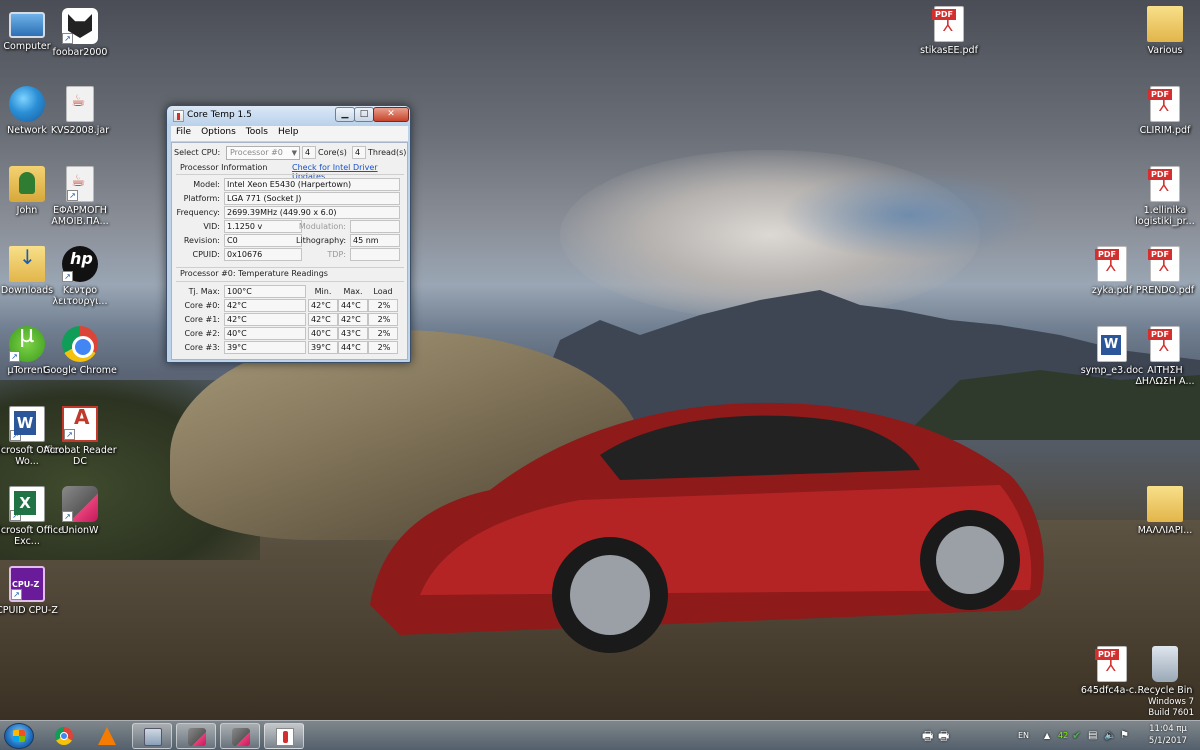 This screenshot has width=1200, height=750. Describe the element at coordinates (290, 174) in the screenshot. I see `divider` at that location.